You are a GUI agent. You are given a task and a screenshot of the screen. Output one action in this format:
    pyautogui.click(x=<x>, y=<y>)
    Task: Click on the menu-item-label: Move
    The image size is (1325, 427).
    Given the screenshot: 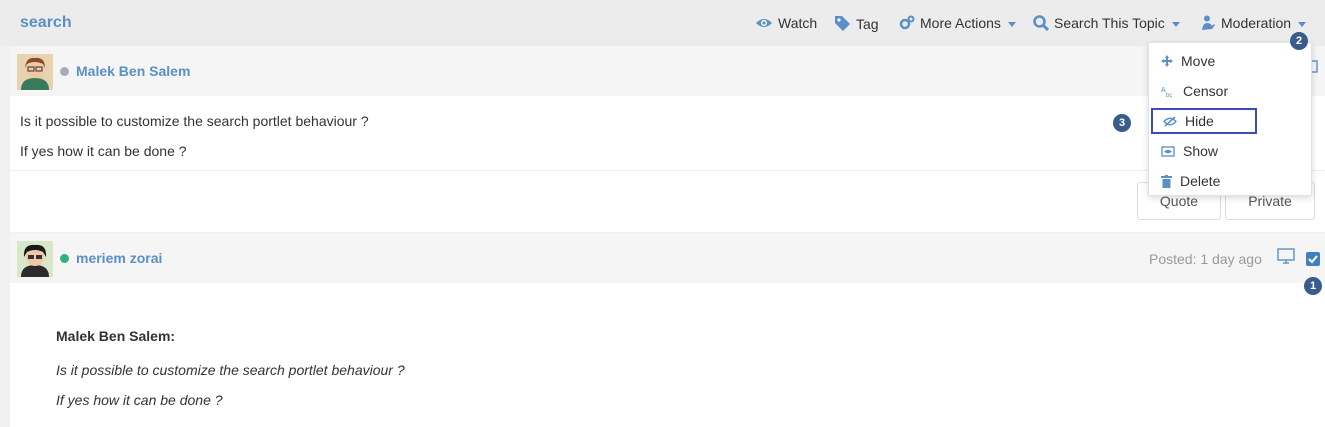 What is the action you would take?
    pyautogui.click(x=1198, y=61)
    